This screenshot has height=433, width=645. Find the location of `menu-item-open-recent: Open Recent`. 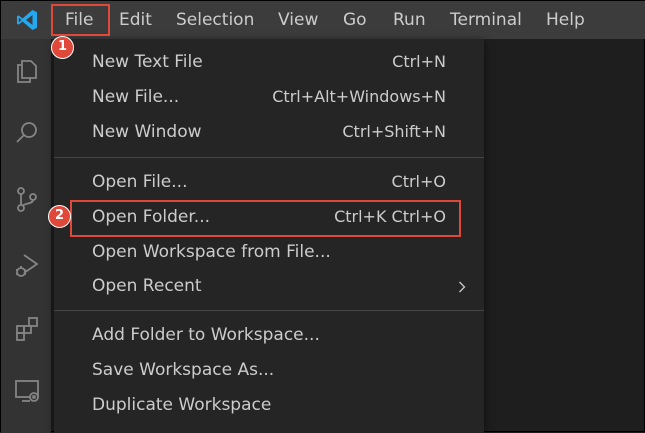

menu-item-open-recent: Open Recent is located at coordinates (269, 286).